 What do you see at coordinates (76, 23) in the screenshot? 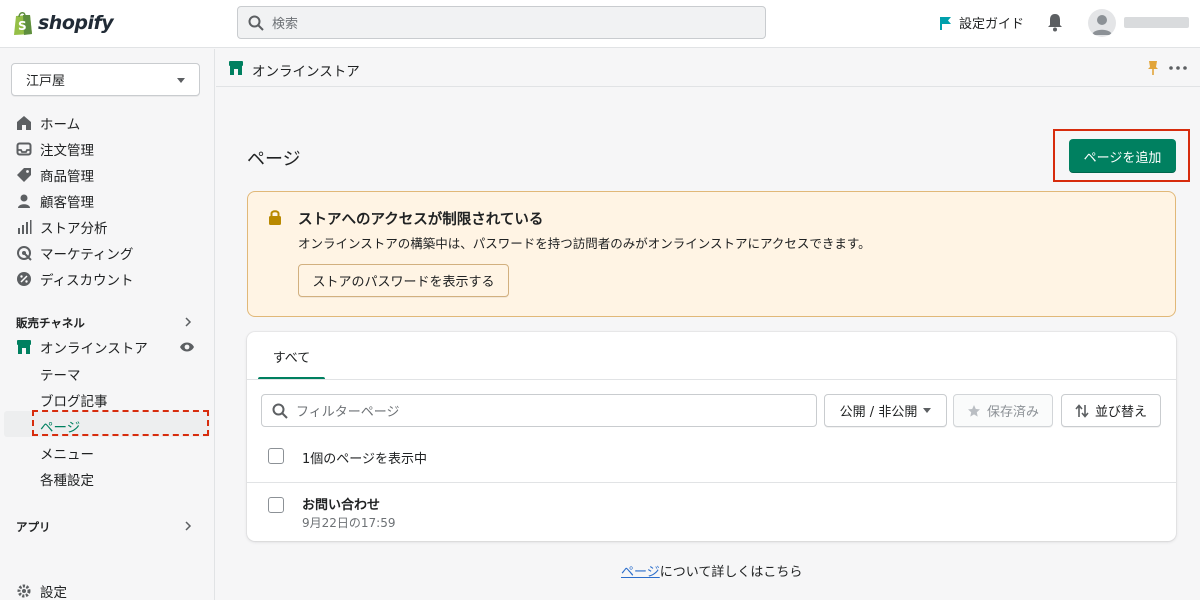
I see `logo-text: shopify` at bounding box center [76, 23].